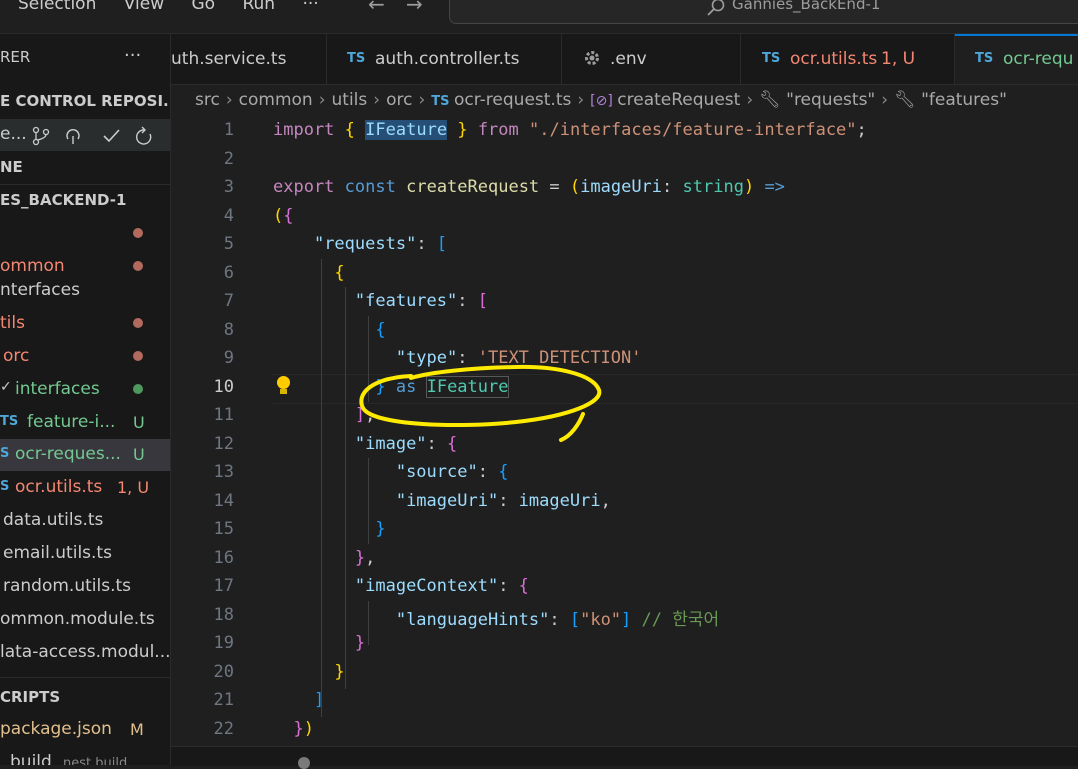 This screenshot has width=1078, height=769. I want to click on breadcrumb-file: ocr-request.ts, so click(512, 100).